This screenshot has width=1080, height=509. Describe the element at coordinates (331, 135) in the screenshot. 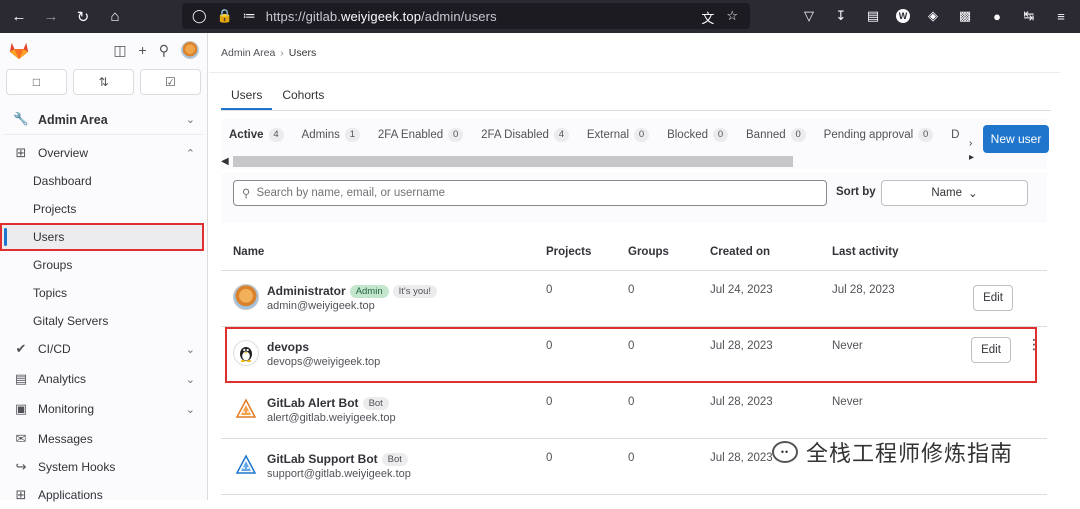

I see `filter-tab-admins: Admins 1` at that location.